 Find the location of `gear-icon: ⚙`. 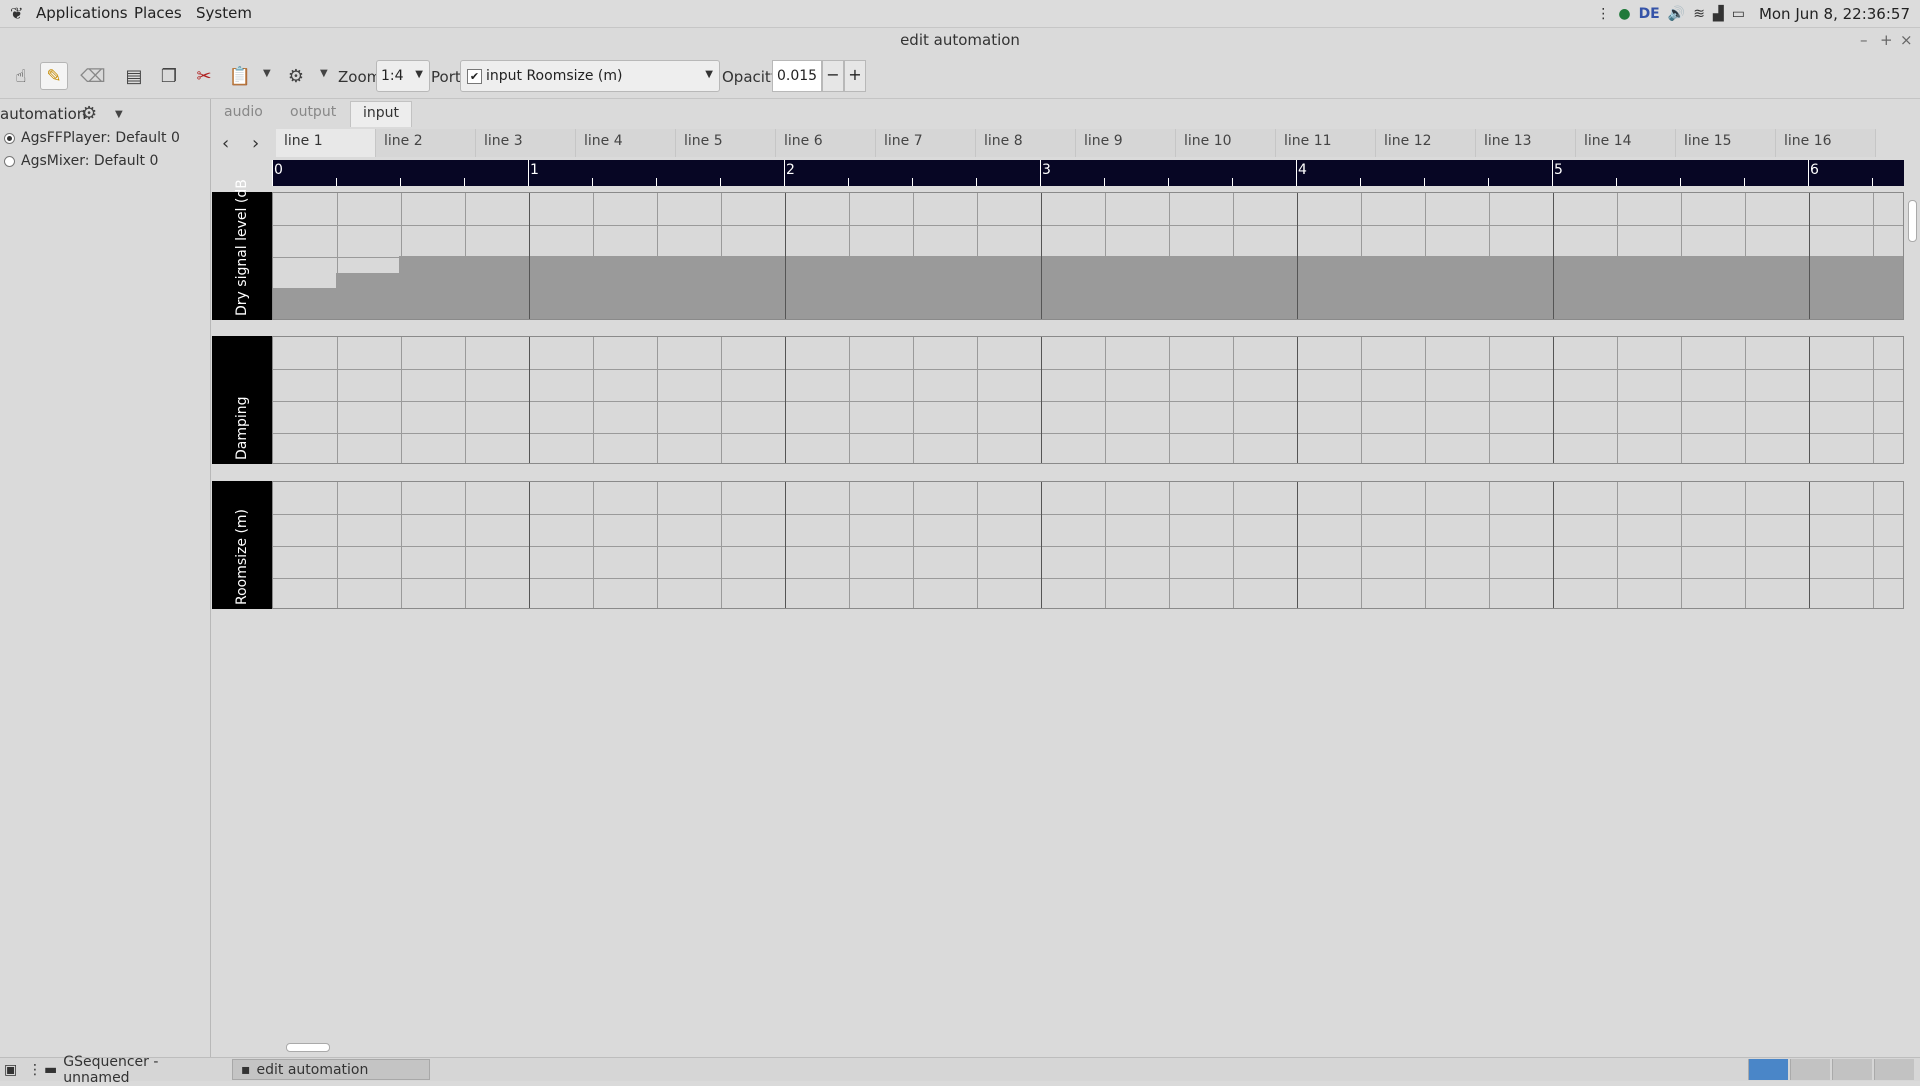

gear-icon: ⚙ is located at coordinates (89, 113).